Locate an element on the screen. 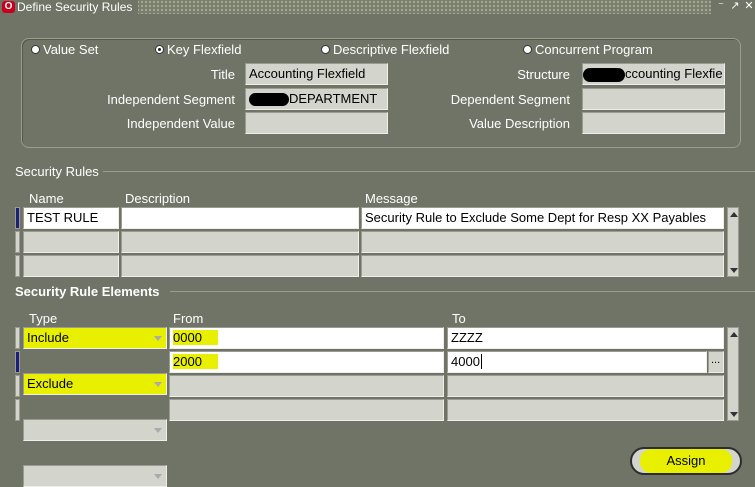 Image resolution: width=755 pixels, height=487 pixels. from-field: 0000 is located at coordinates (306, 338).